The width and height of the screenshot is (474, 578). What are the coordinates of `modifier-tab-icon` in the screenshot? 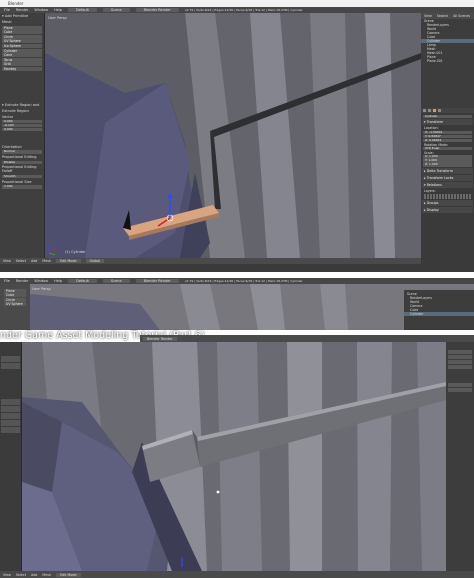 It's located at (439, 110).